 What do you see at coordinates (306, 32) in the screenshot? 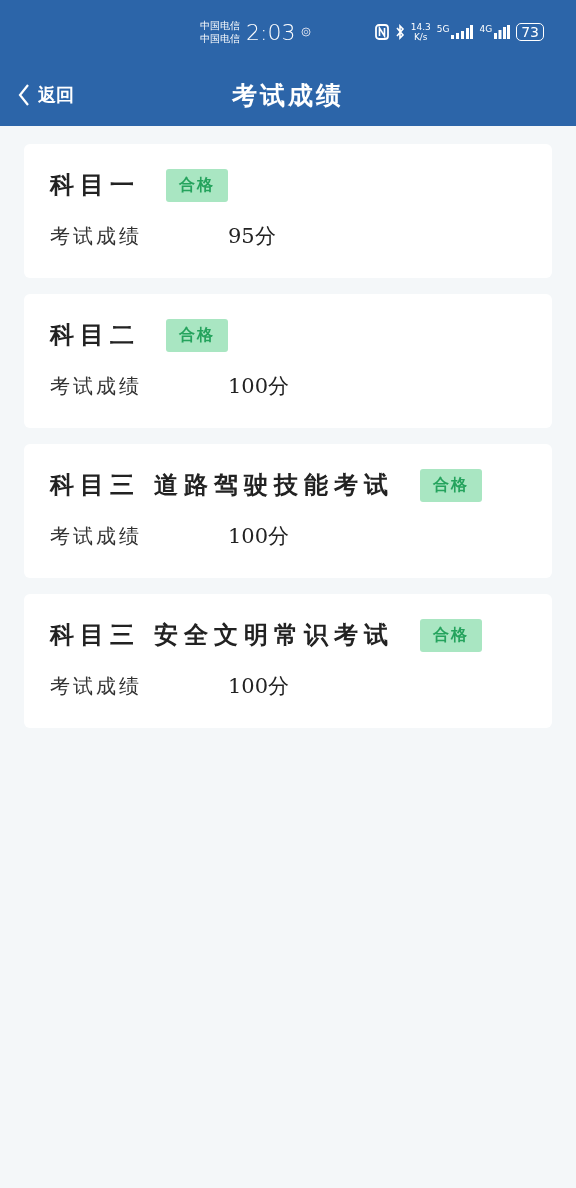
I see `alarm-icon` at bounding box center [306, 32].